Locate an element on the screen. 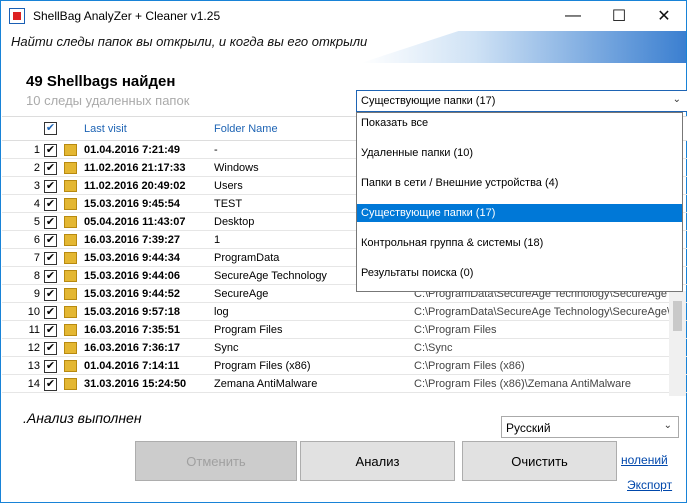 The image size is (687, 503). folder-name-cell: ProgramData is located at coordinates (247, 258).